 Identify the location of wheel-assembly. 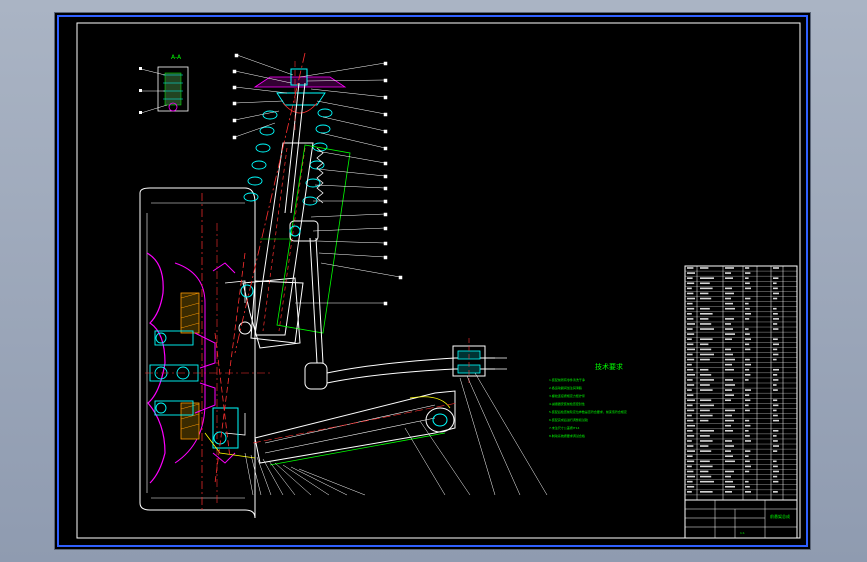
(204, 353).